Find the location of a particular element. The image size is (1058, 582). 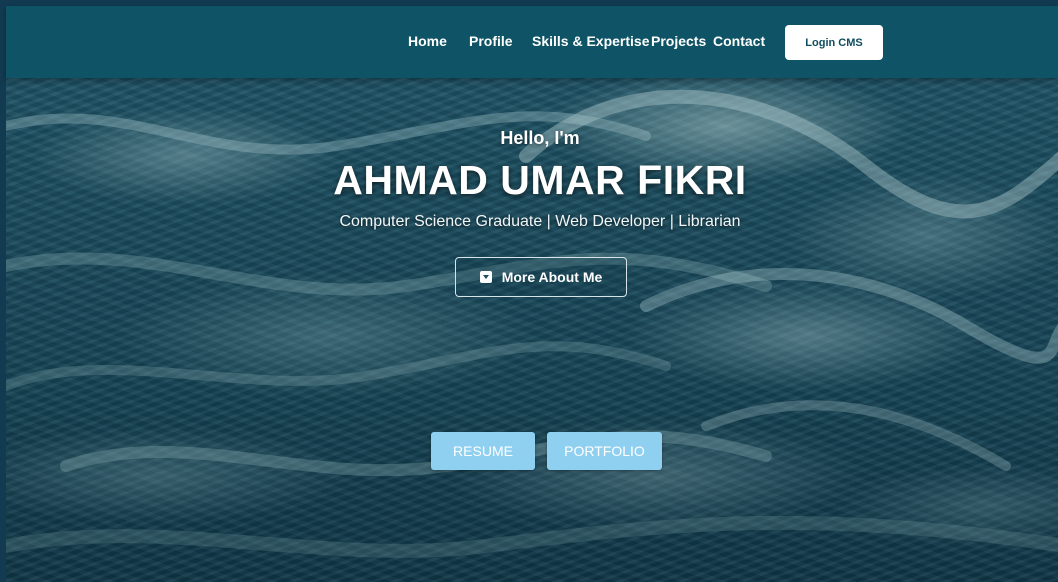

nav-home-link: Home is located at coordinates (427, 41).